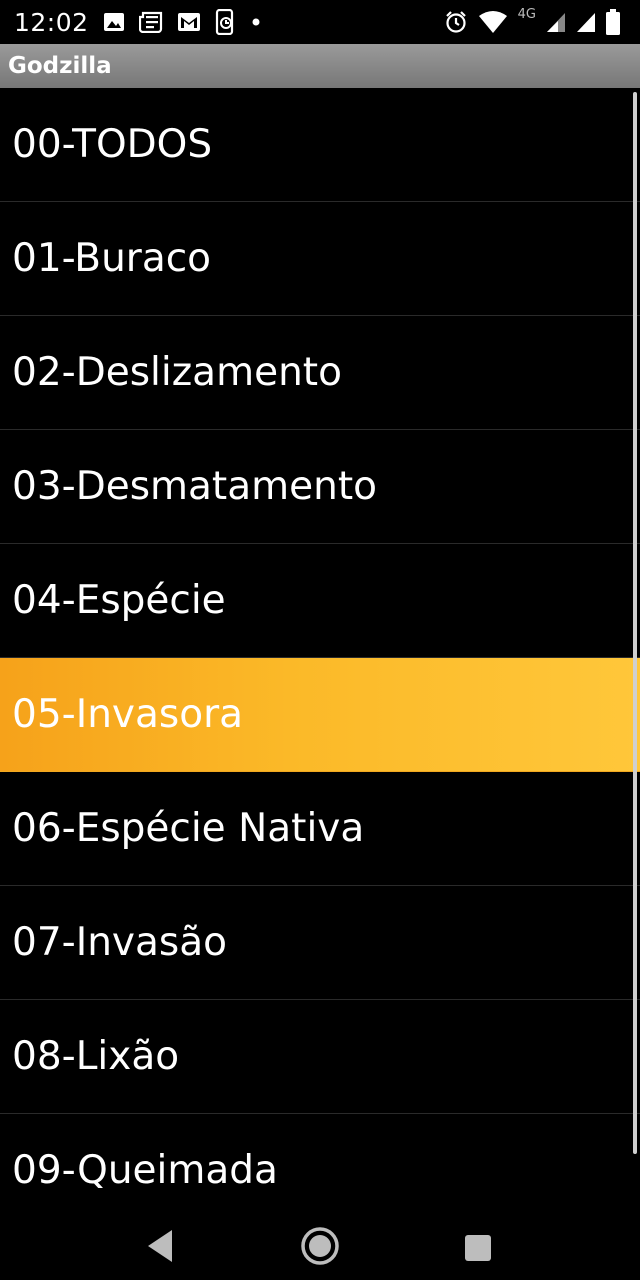 This screenshot has width=640, height=1280. Describe the element at coordinates (96, 1056) in the screenshot. I see `list-item-label: 08-Lixão` at that location.